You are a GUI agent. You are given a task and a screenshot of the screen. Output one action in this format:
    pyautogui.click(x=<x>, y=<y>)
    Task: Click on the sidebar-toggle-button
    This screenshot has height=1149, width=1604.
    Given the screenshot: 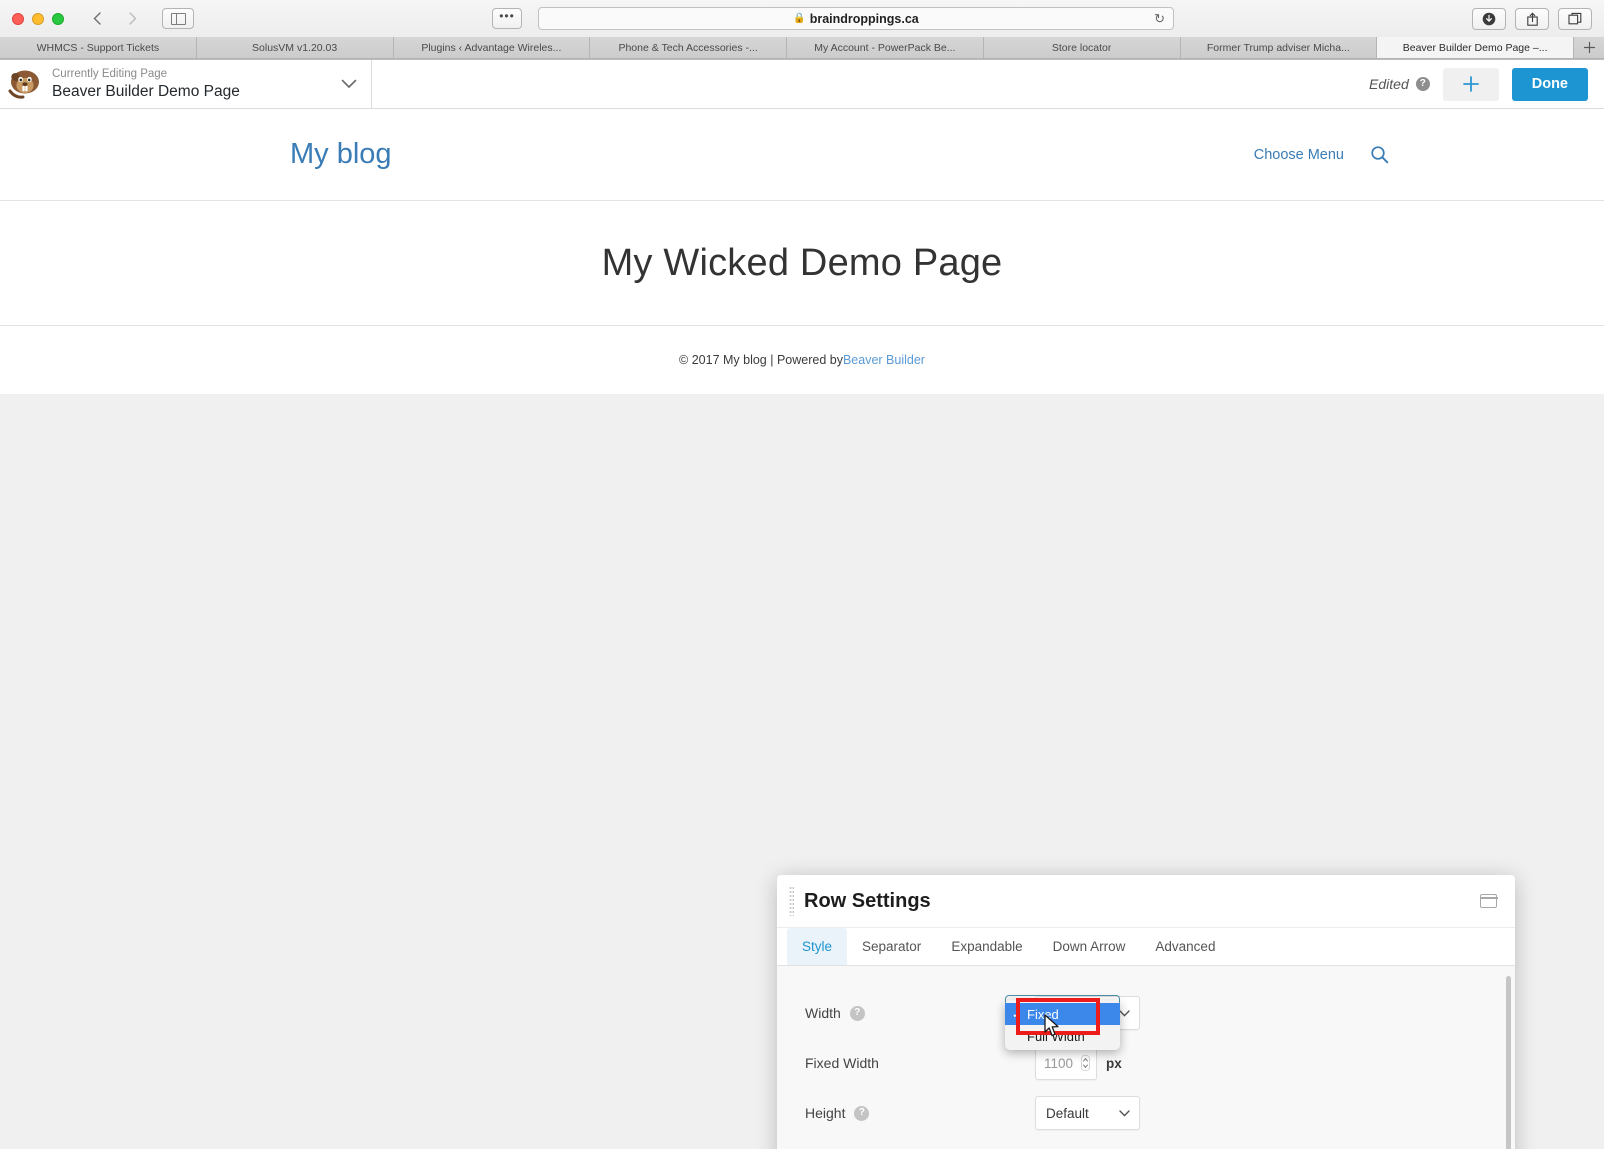 What is the action you would take?
    pyautogui.click(x=178, y=18)
    